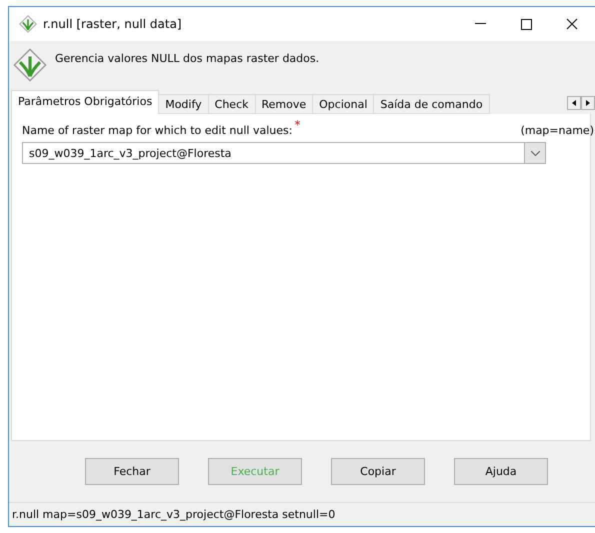 The image size is (595, 533). I want to click on required-mark: *, so click(297, 125).